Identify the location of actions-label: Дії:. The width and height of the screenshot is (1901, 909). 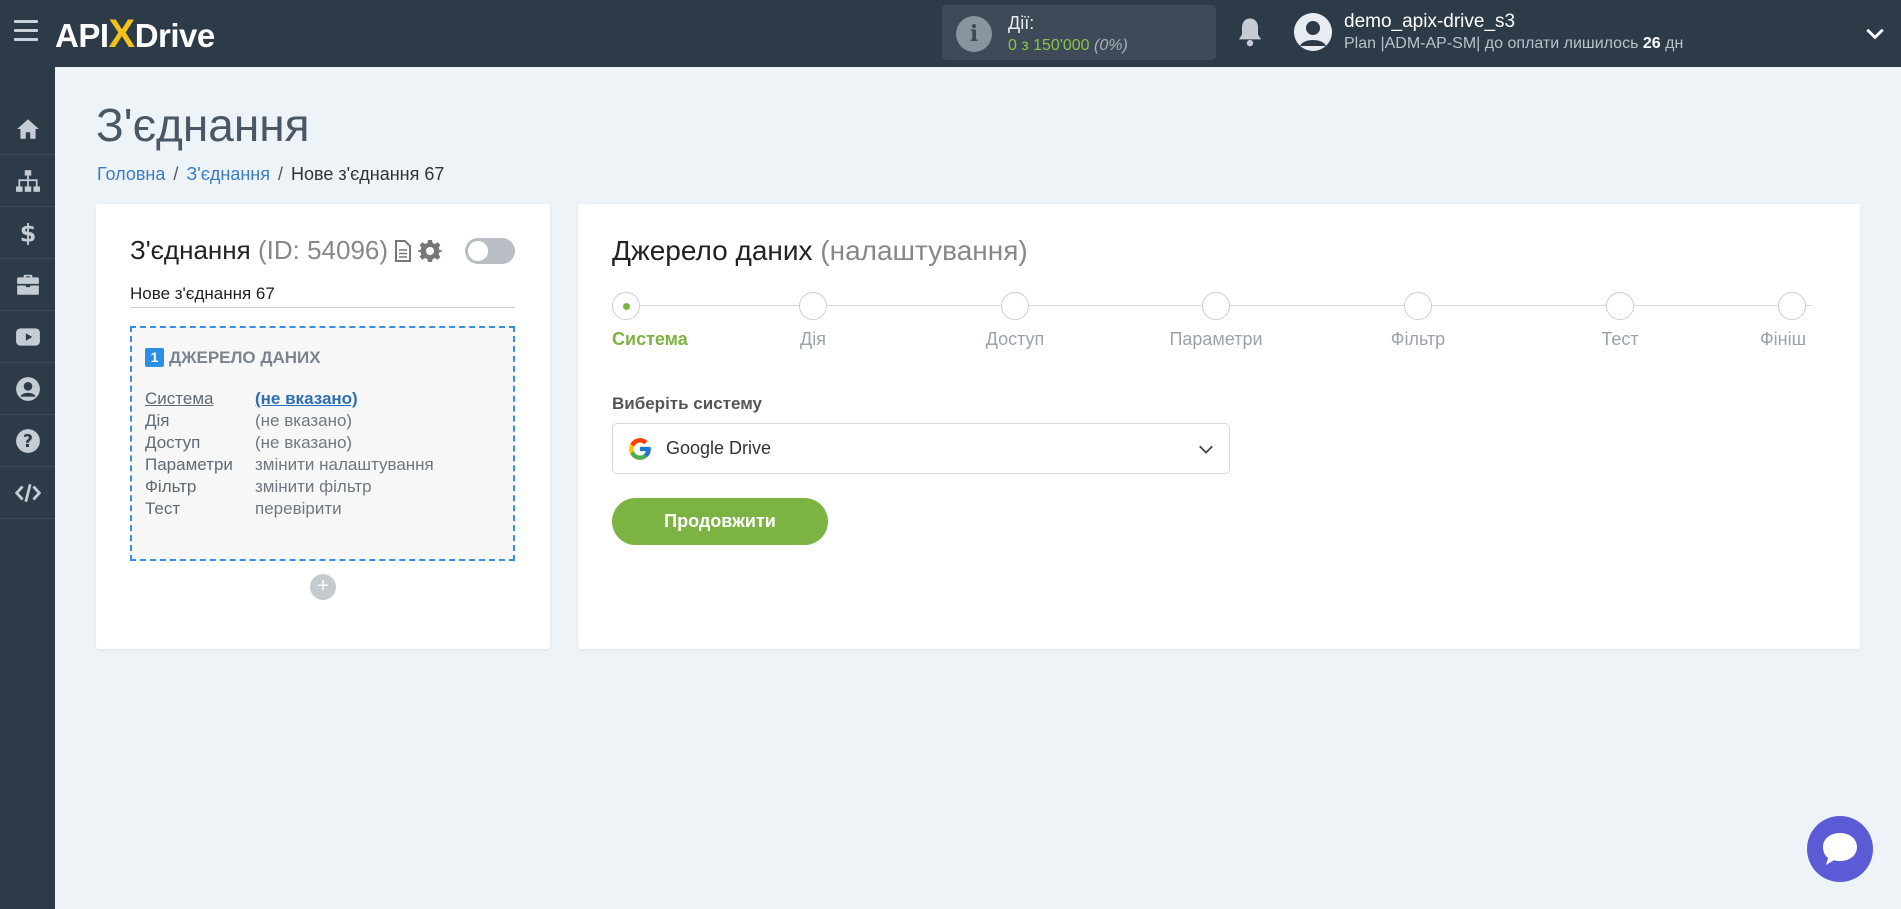
(1021, 23).